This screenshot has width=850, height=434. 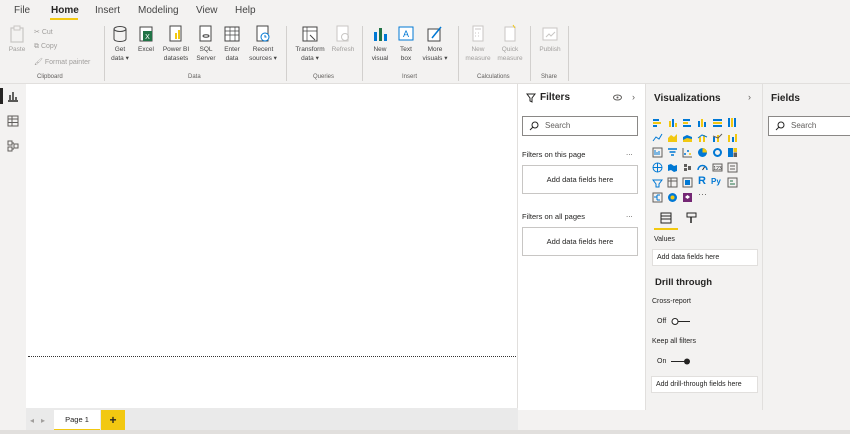 I want to click on waterfall-chart-icon, so click(x=657, y=152).